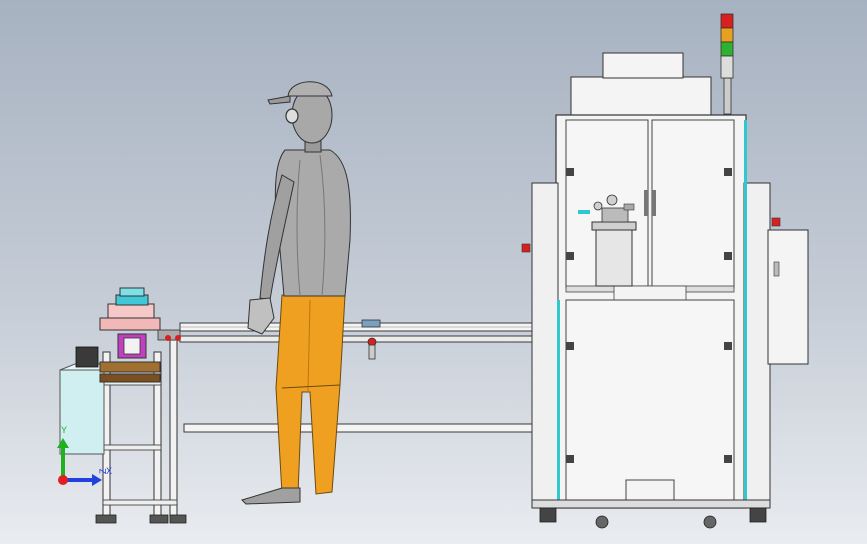  What do you see at coordinates (64, 430) in the screenshot?
I see `y-axis-label: Y` at bounding box center [64, 430].